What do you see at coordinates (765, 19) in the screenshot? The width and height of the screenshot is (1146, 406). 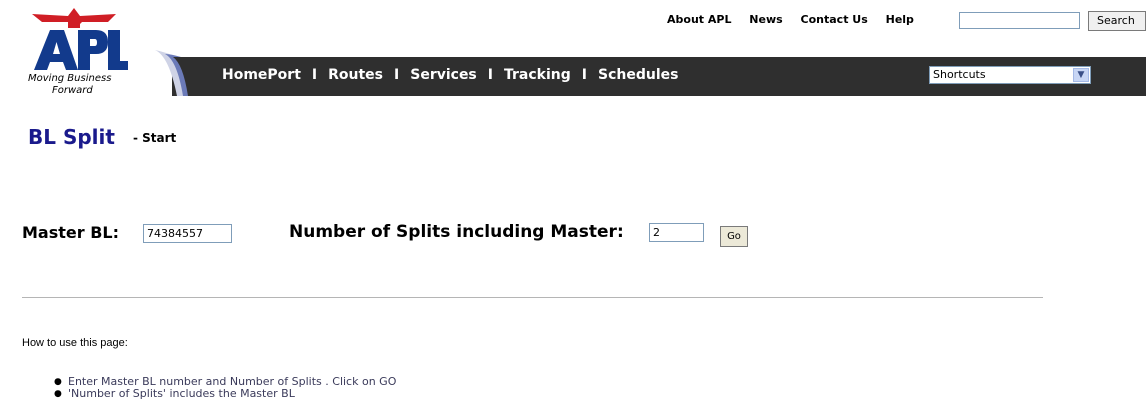 I see `link-news: News` at bounding box center [765, 19].